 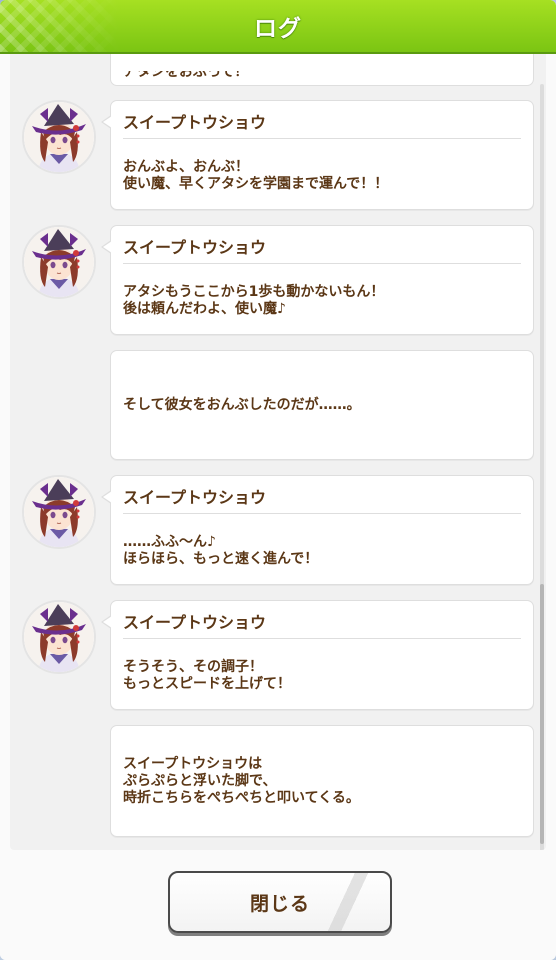 I want to click on close-button-label: 閉じる, so click(x=279, y=903).